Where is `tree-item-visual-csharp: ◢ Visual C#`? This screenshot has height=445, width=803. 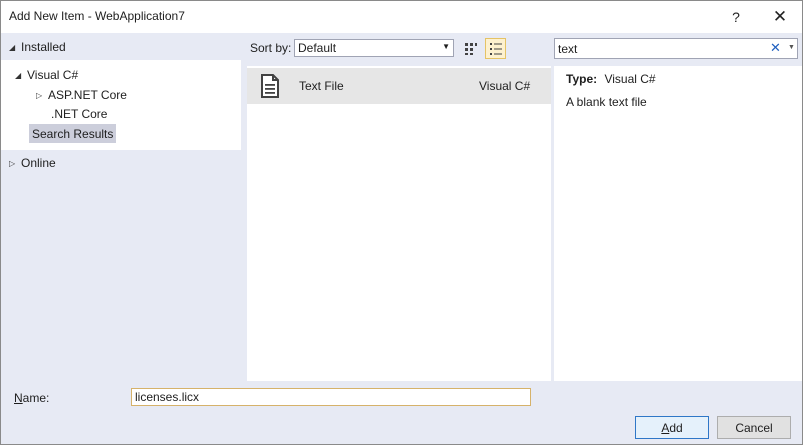 tree-item-visual-csharp: ◢ Visual C# is located at coordinates (46, 75).